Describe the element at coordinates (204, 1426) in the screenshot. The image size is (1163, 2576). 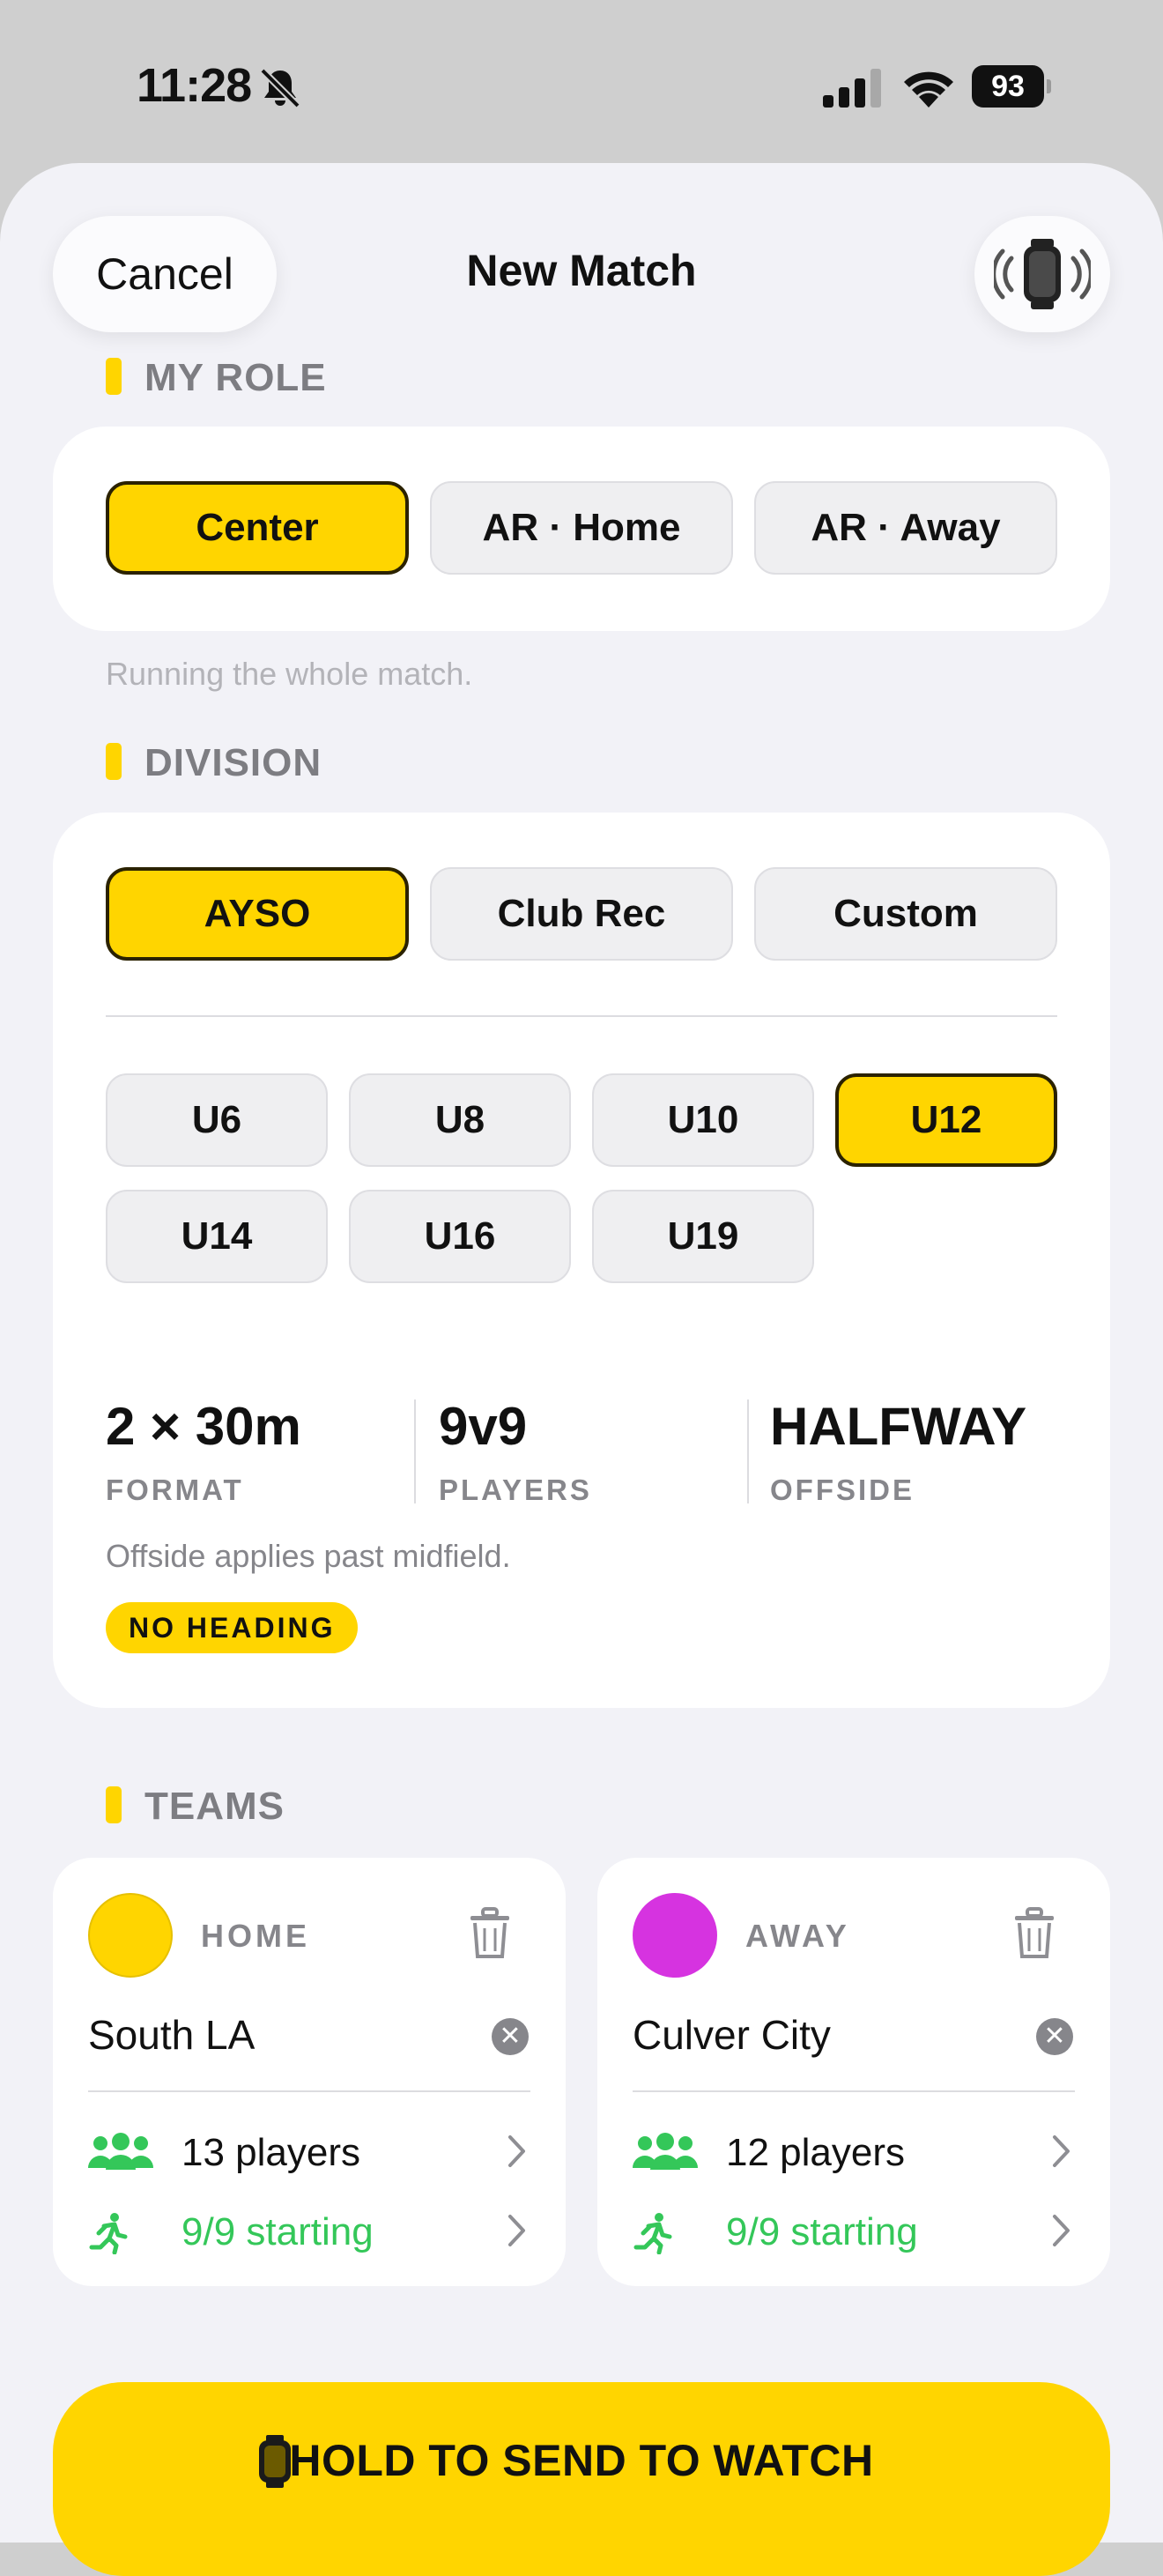
I see `format-value: 2 × 30m` at that location.